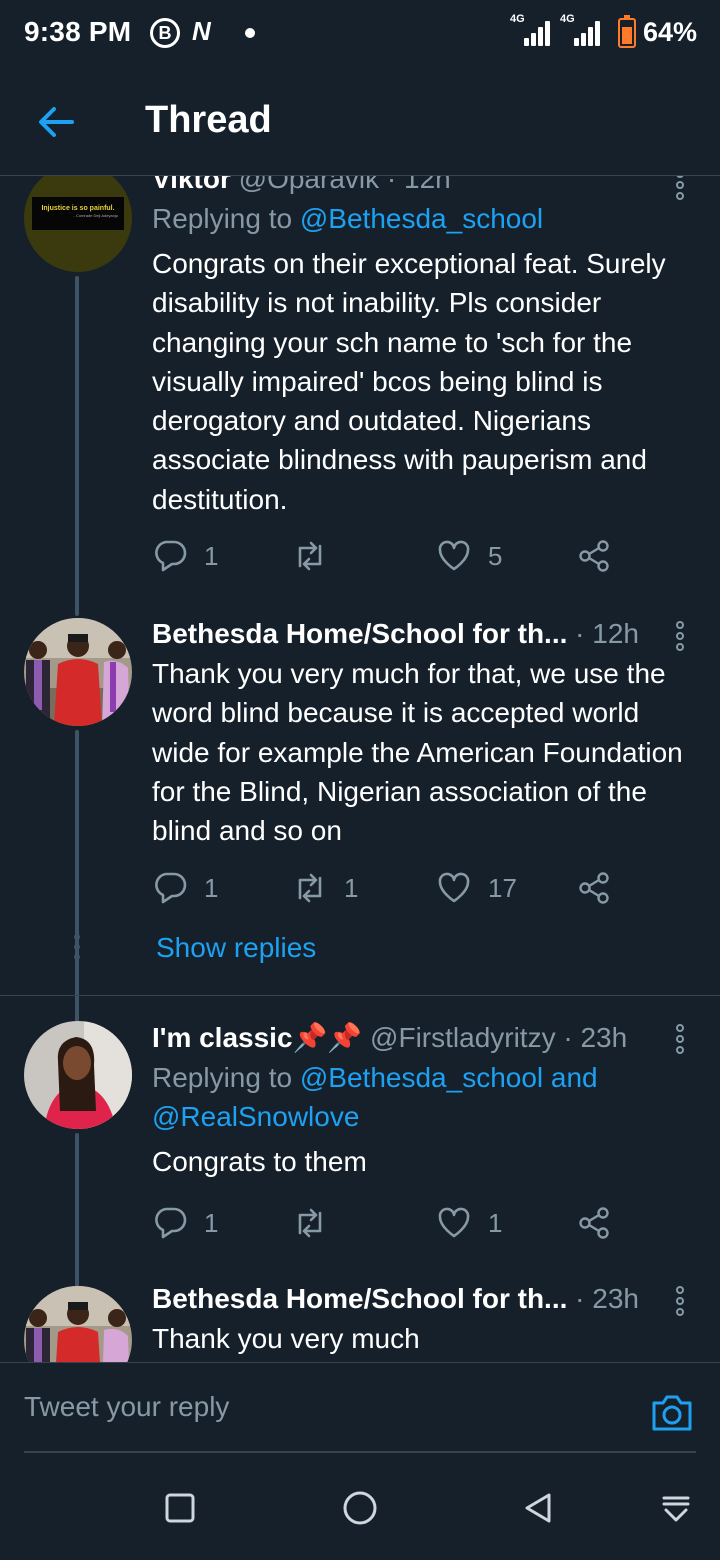 This screenshot has height=1560, width=720. What do you see at coordinates (495, 555) in the screenshot?
I see `like-count: 5` at bounding box center [495, 555].